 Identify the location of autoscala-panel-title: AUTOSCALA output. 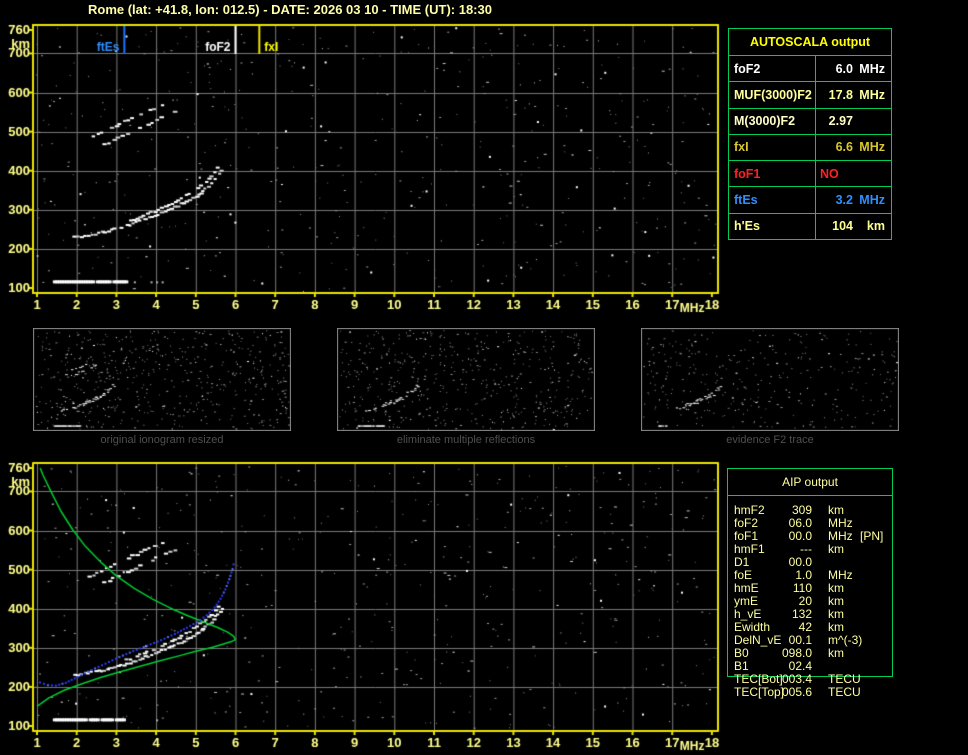
(810, 42).